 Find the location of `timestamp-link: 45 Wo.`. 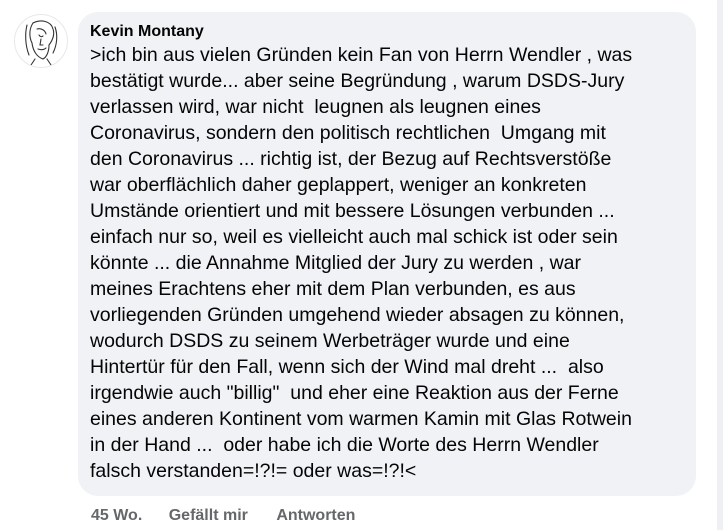

timestamp-link: 45 Wo. is located at coordinates (116, 516).